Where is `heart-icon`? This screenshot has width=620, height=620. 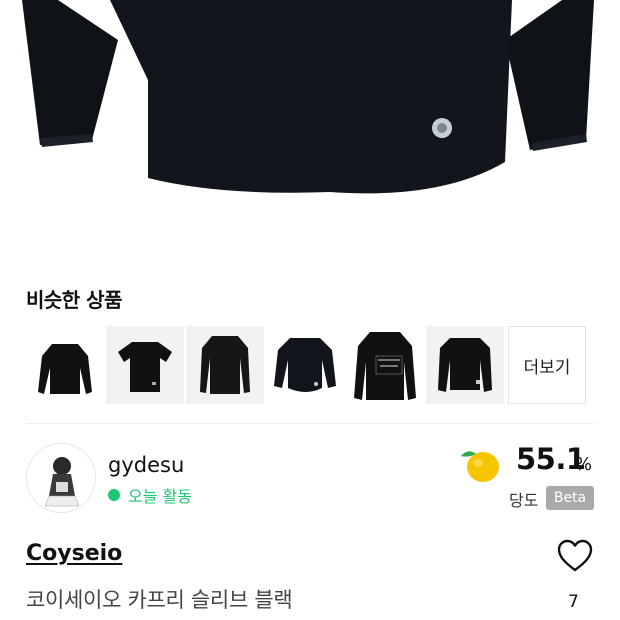 heart-icon is located at coordinates (575, 556).